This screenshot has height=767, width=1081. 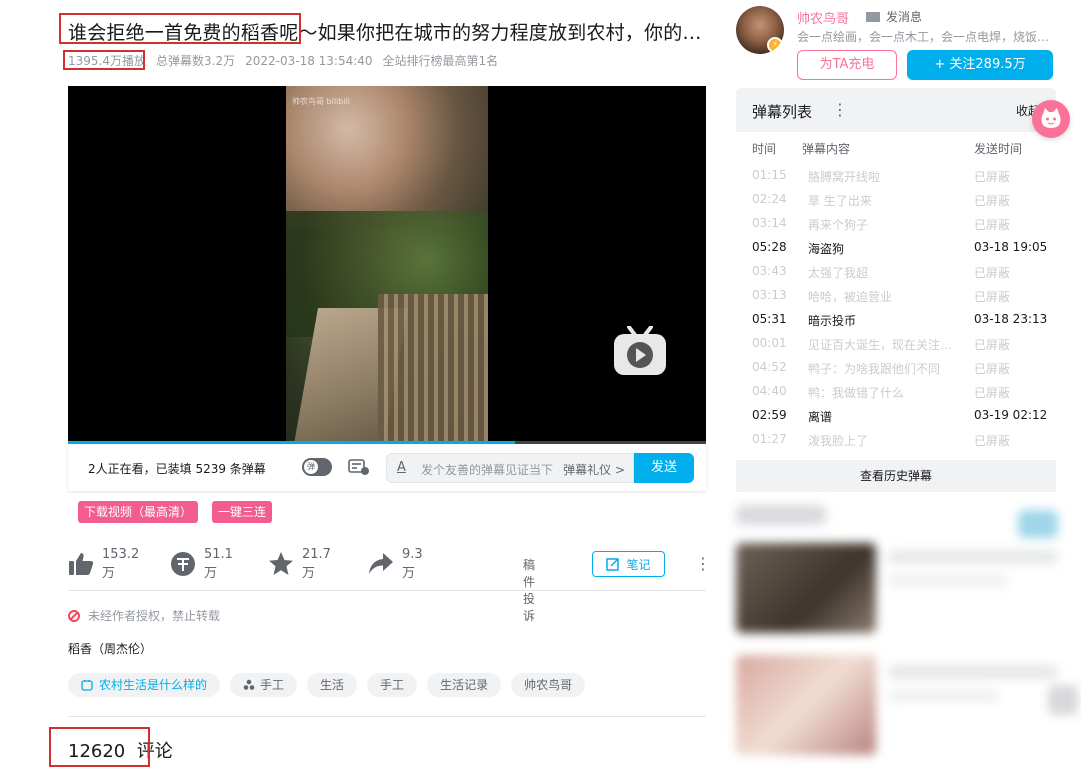 What do you see at coordinates (1011, 319) in the screenshot?
I see `danmaku-sent: 03-18 23:13` at bounding box center [1011, 319].